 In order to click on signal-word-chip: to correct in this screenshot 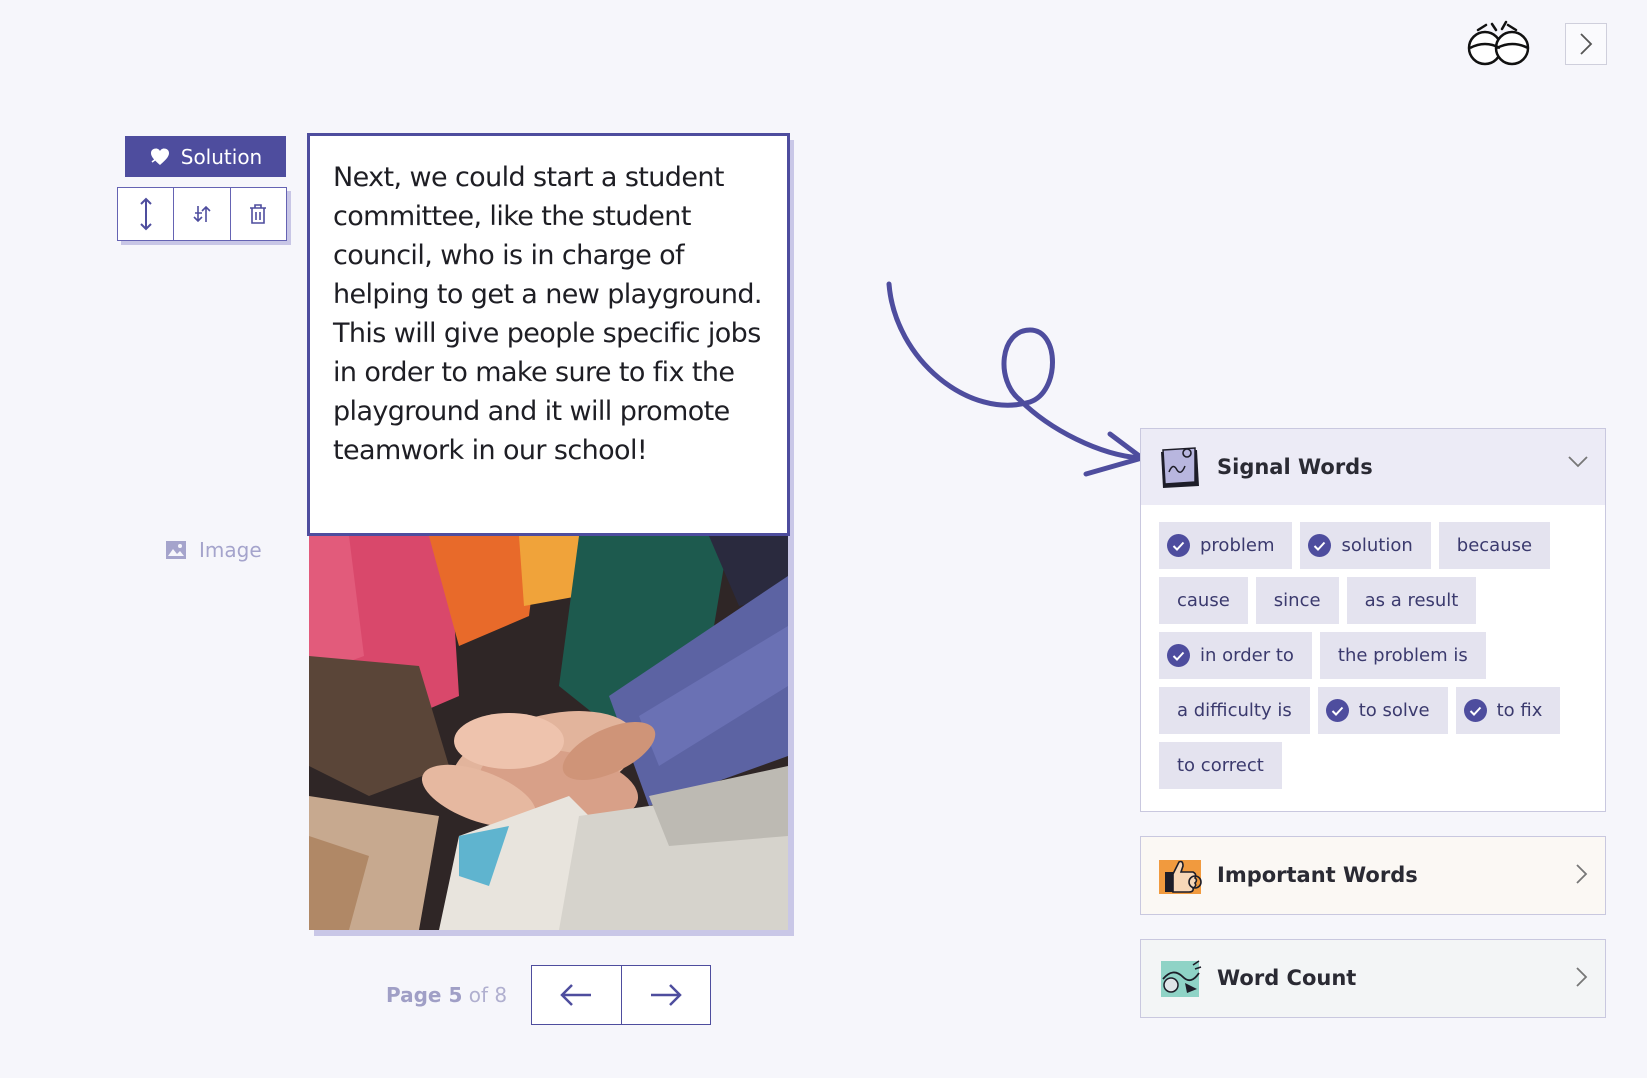, I will do `click(1220, 765)`.